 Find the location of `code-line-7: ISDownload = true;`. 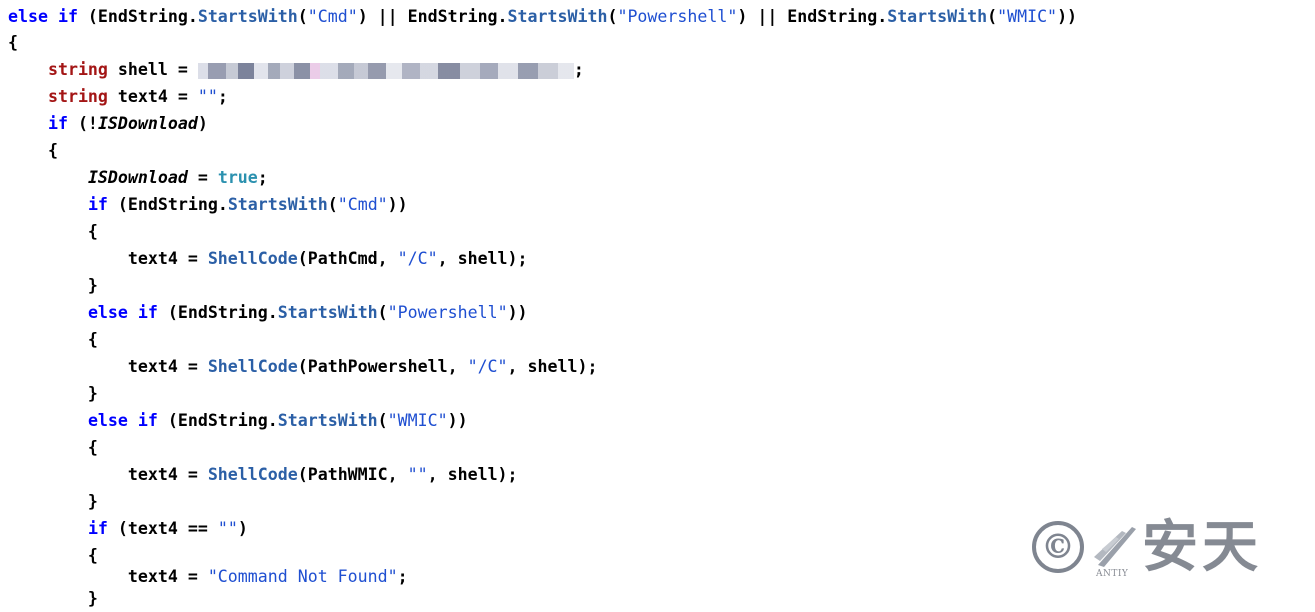

code-line-7: ISDownload = true; is located at coordinates (177, 177).